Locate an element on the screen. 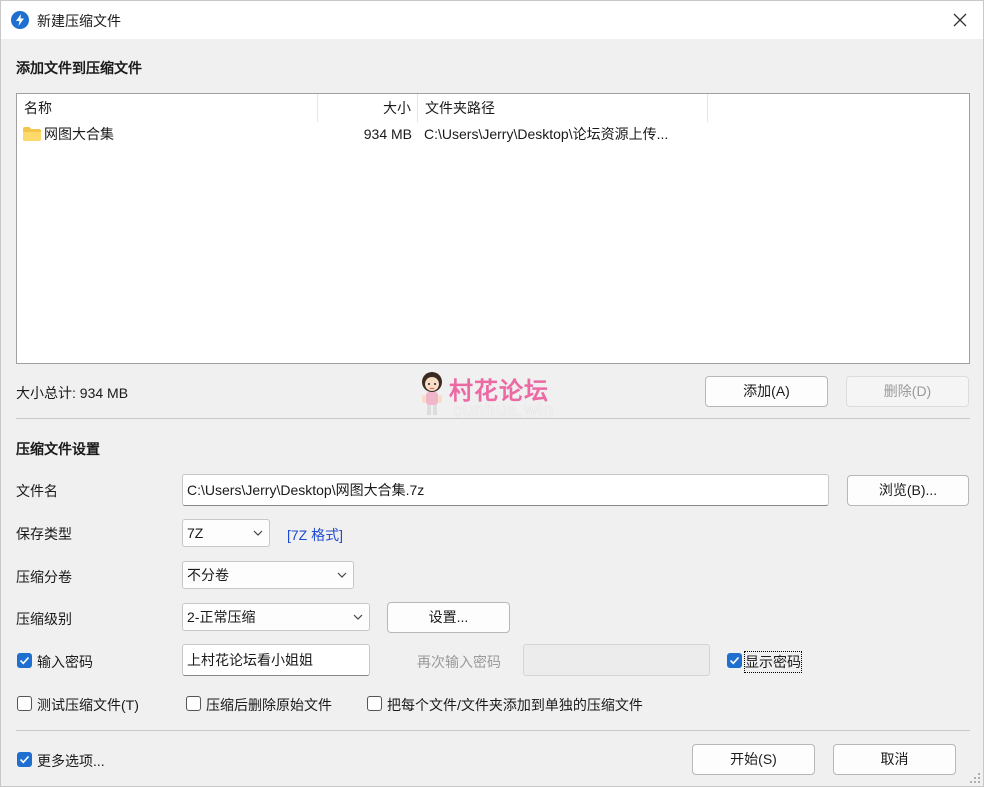  close-button is located at coordinates (960, 20).